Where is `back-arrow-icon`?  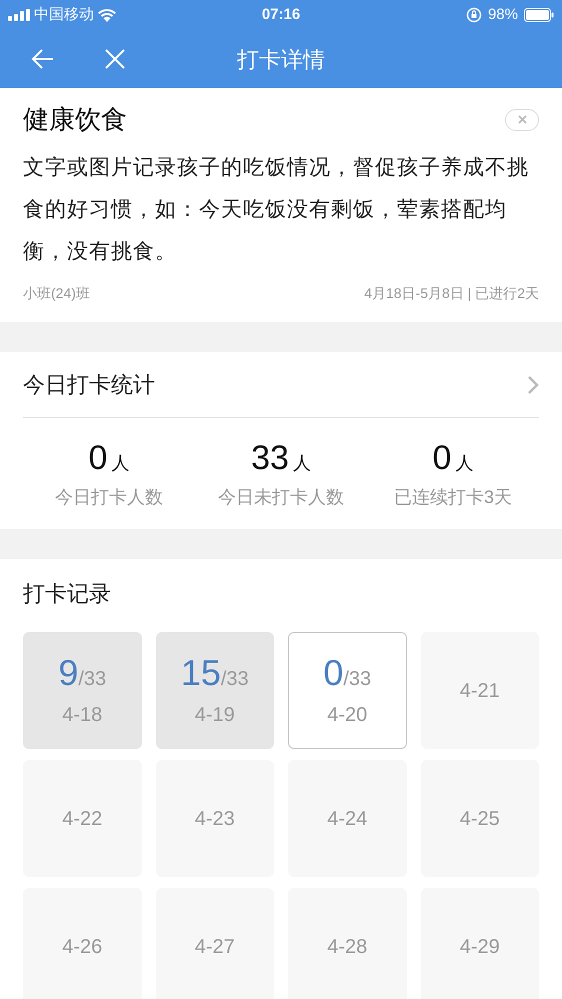 back-arrow-icon is located at coordinates (43, 59).